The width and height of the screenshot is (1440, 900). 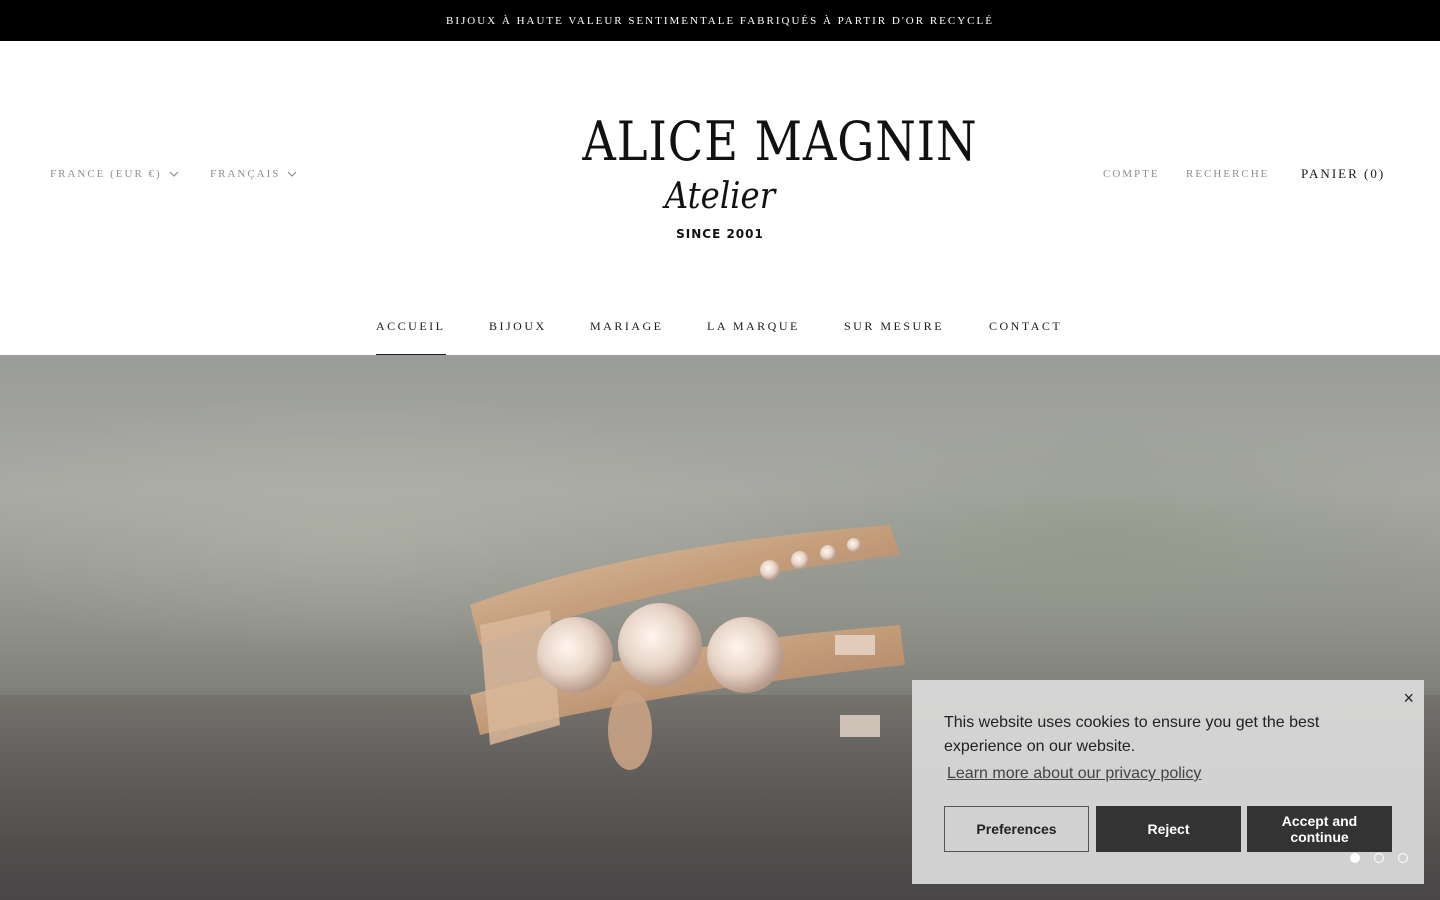 I want to click on language-selector-label: FRANÇAIS, so click(x=245, y=174).